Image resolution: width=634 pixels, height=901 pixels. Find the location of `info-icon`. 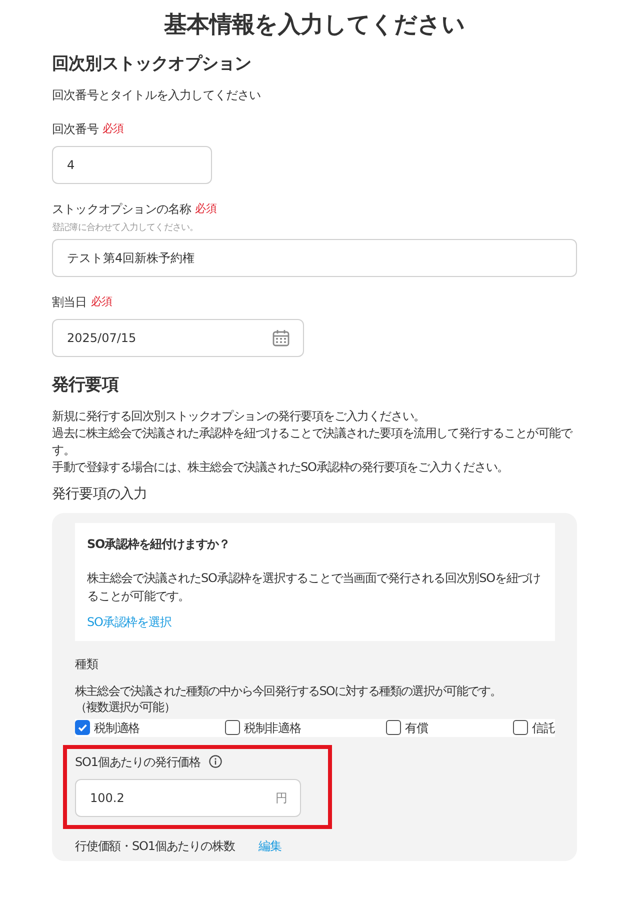

info-icon is located at coordinates (215, 761).